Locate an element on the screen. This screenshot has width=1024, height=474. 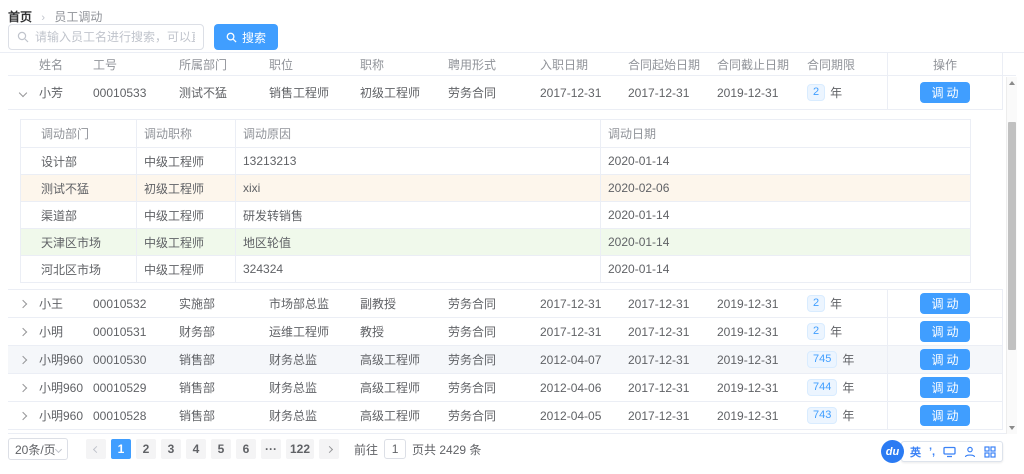
ime-language-mode-button: 英 is located at coordinates (915, 452).